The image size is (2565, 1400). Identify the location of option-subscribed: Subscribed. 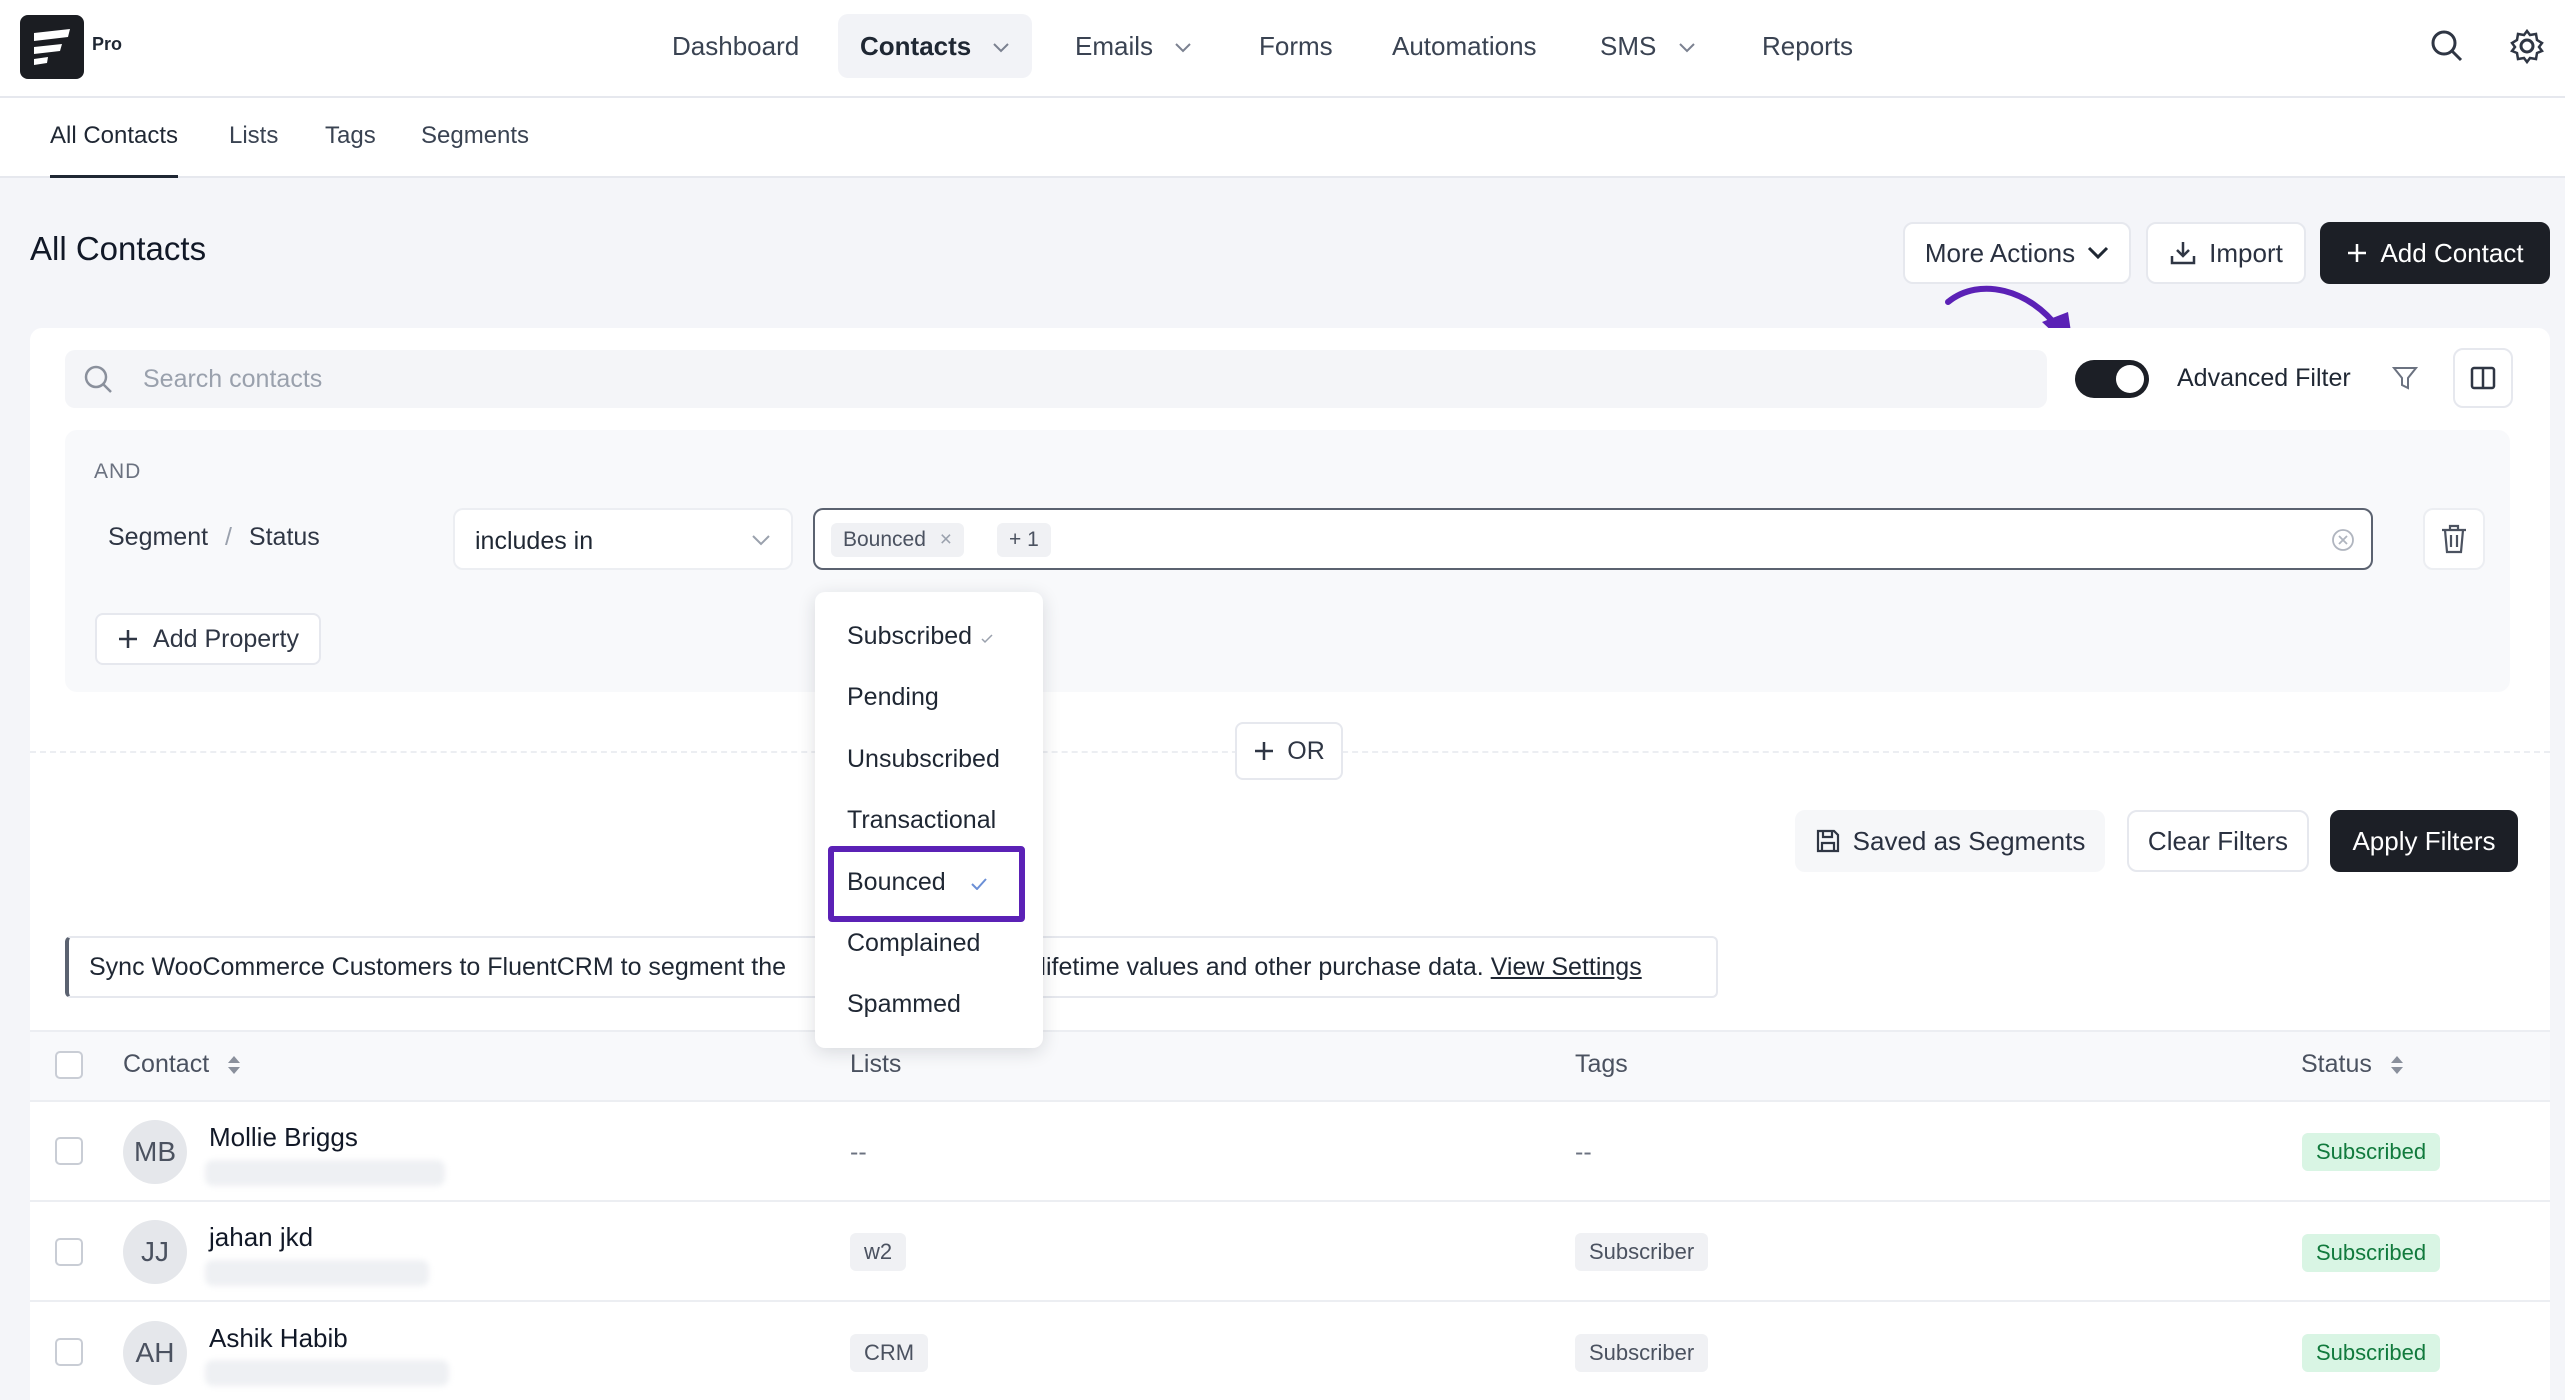
(920, 636).